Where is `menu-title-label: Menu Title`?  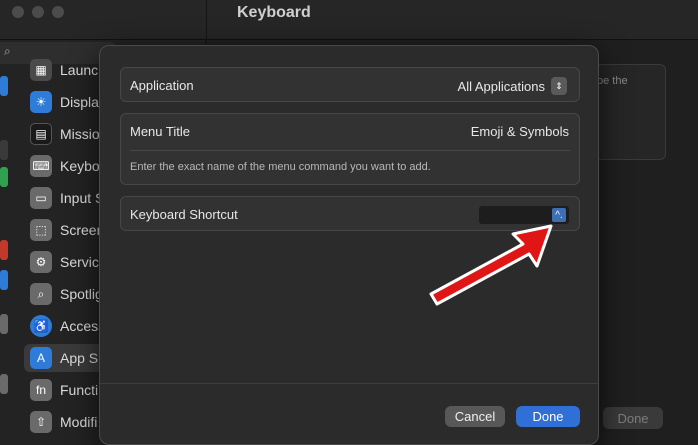
menu-title-label: Menu Title is located at coordinates (160, 131).